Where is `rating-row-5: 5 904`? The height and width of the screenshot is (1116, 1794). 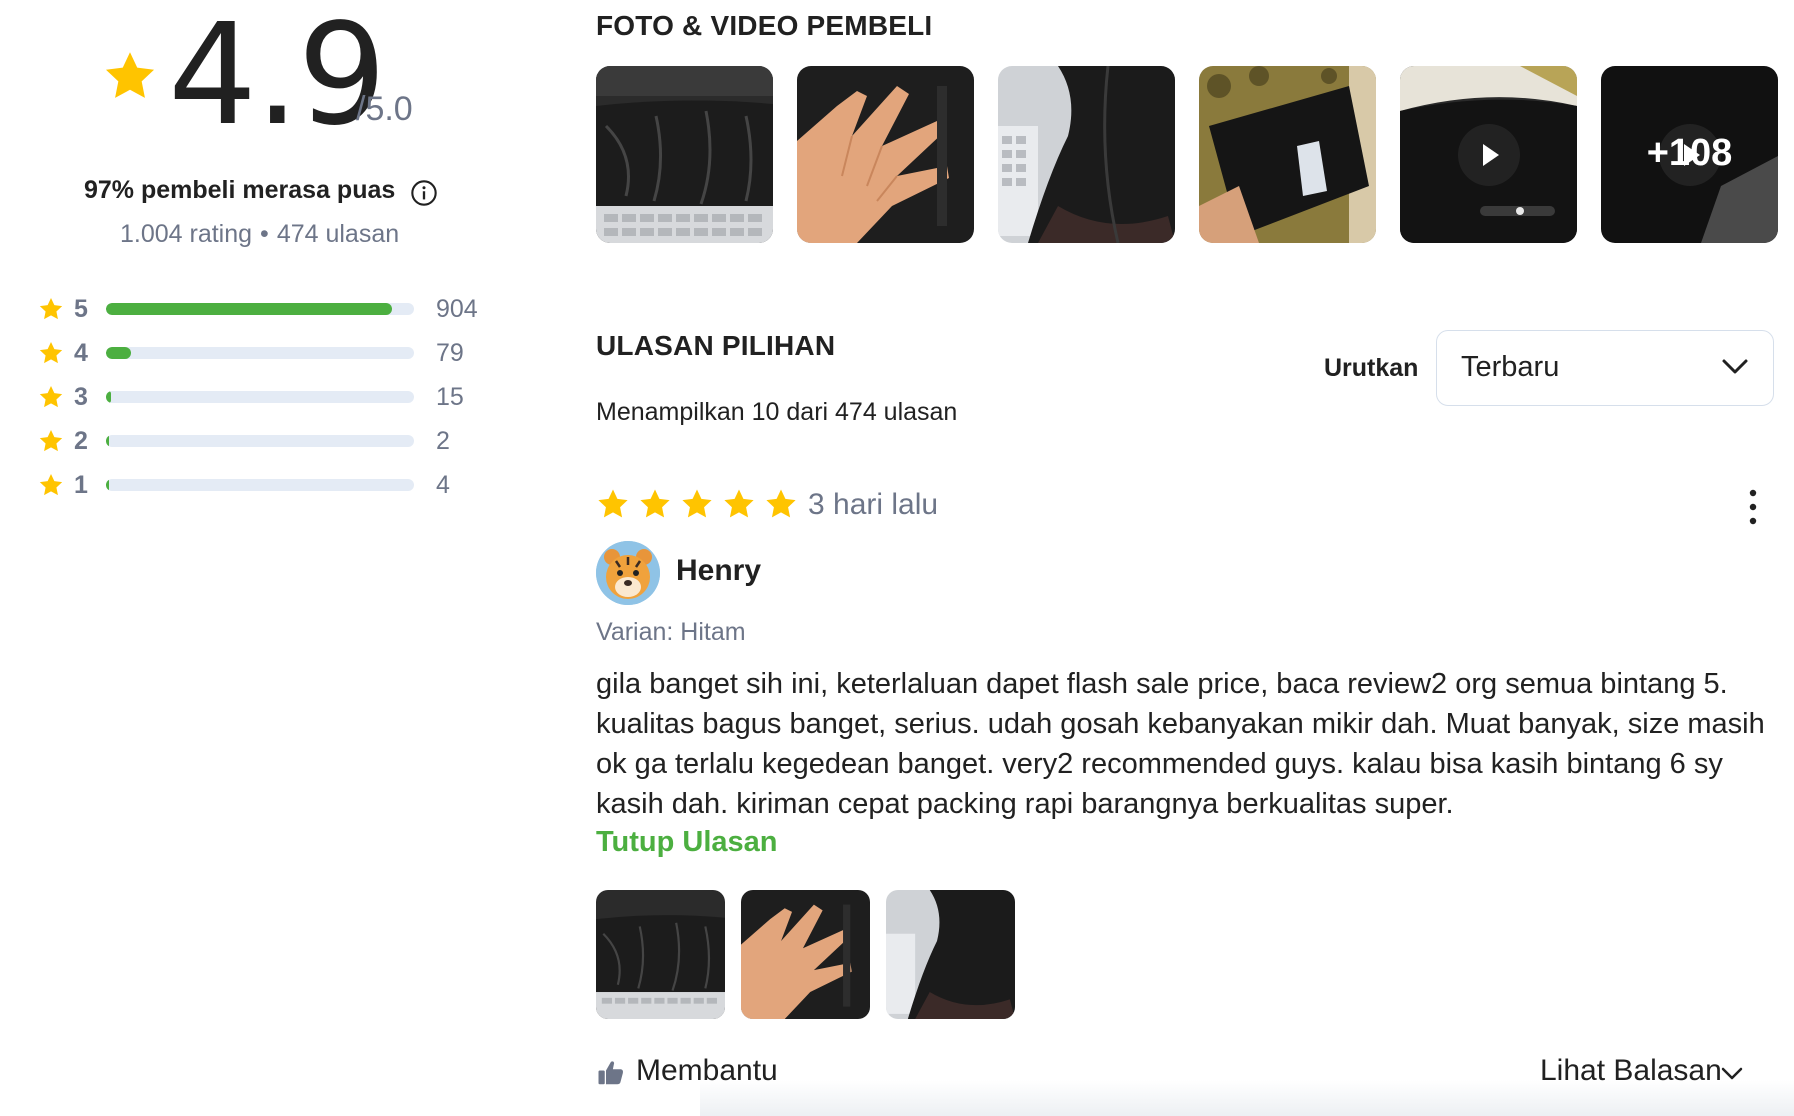 rating-row-5: 5 904 is located at coordinates (273, 309).